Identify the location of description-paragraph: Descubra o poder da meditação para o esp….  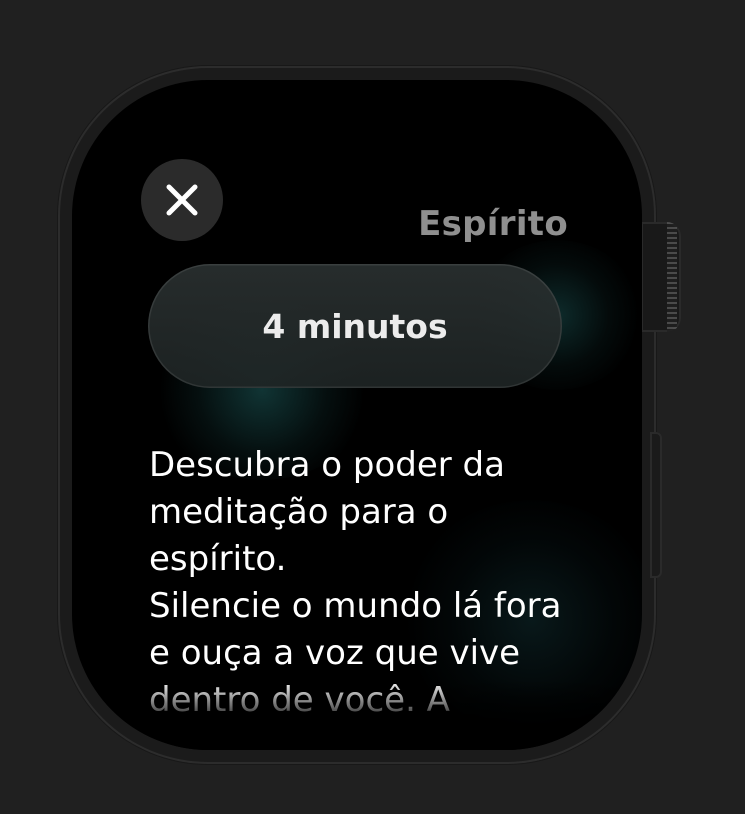
(327, 512).